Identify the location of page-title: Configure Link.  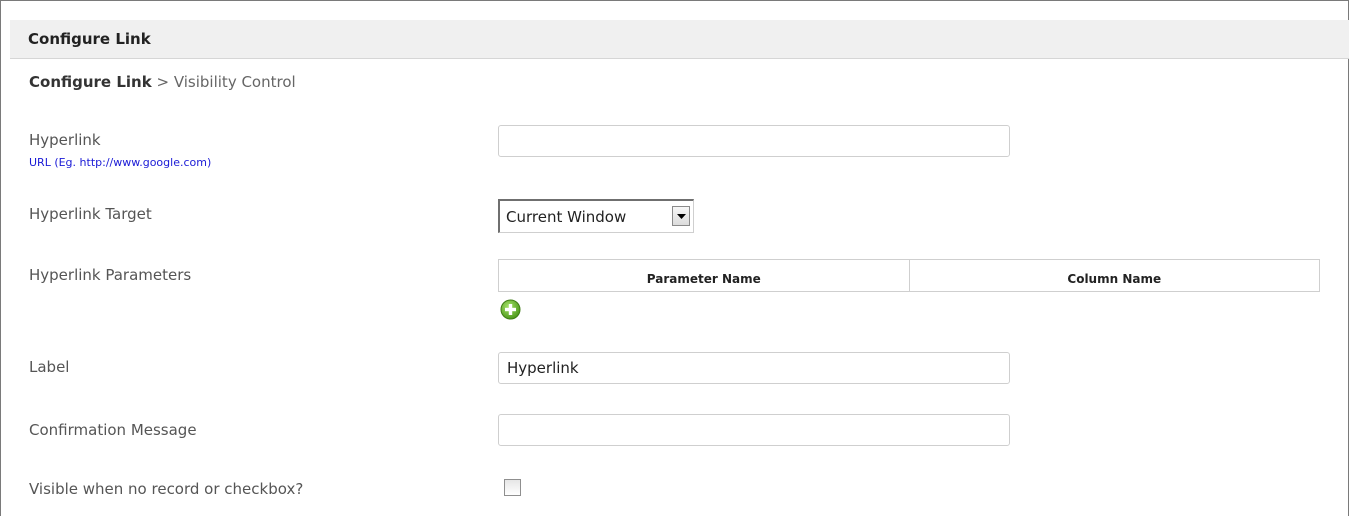
(89, 39).